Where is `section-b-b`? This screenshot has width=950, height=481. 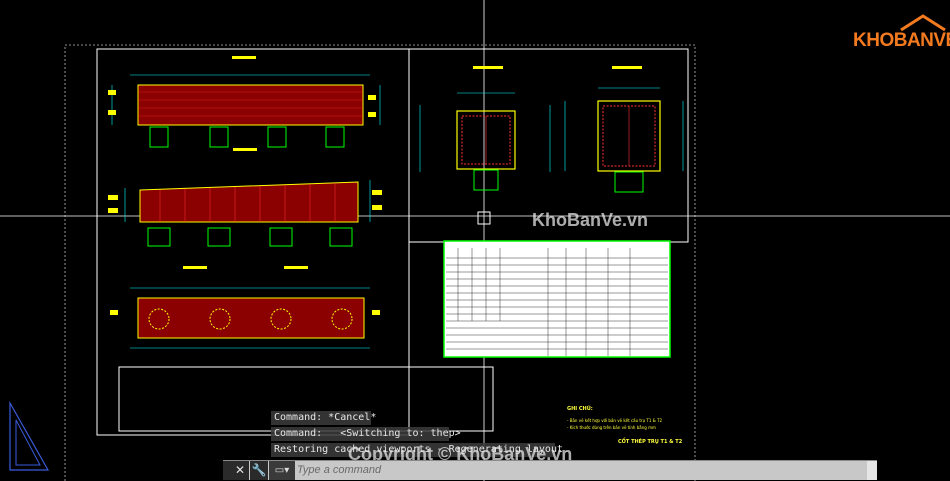
section-b-b is located at coordinates (485, 141).